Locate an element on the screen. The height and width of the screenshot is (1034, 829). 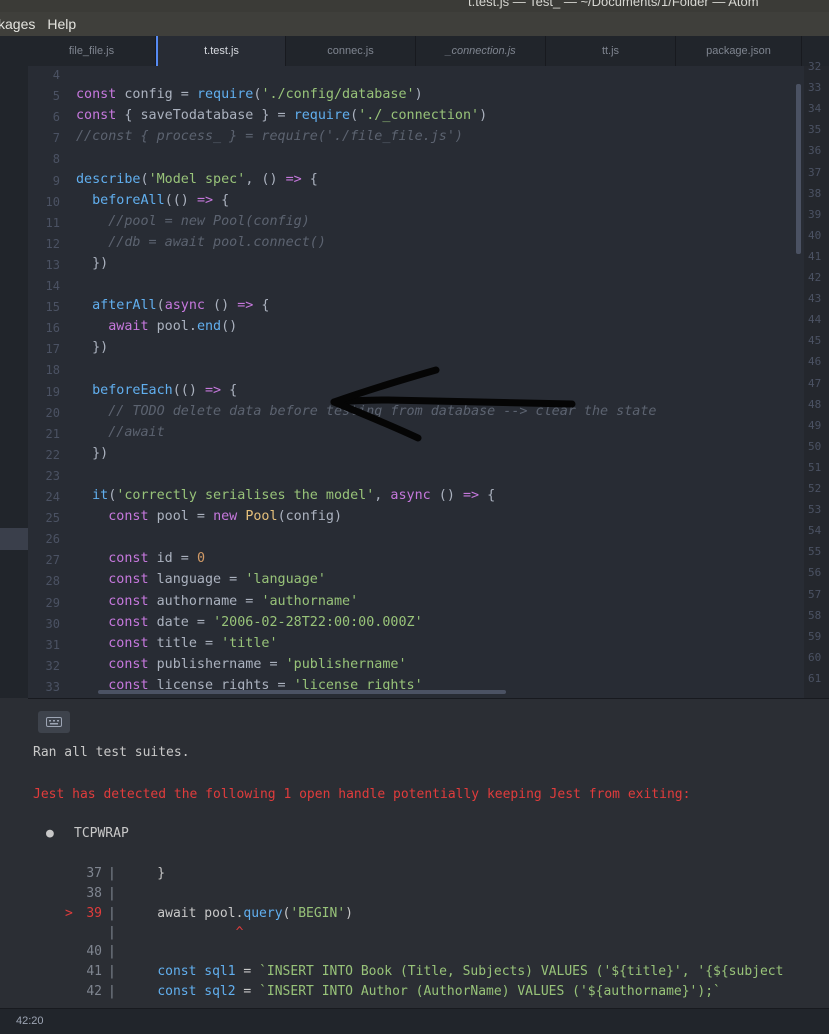
code-line: const title = 'title' is located at coordinates (176, 643).